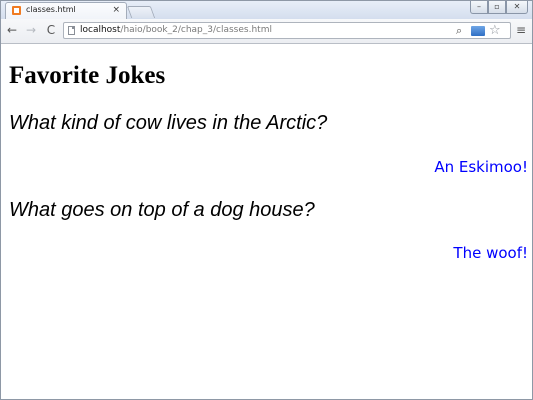 Image resolution: width=533 pixels, height=400 pixels. I want to click on url-path: /haio/book_2/chap_3/classes.html, so click(196, 30).